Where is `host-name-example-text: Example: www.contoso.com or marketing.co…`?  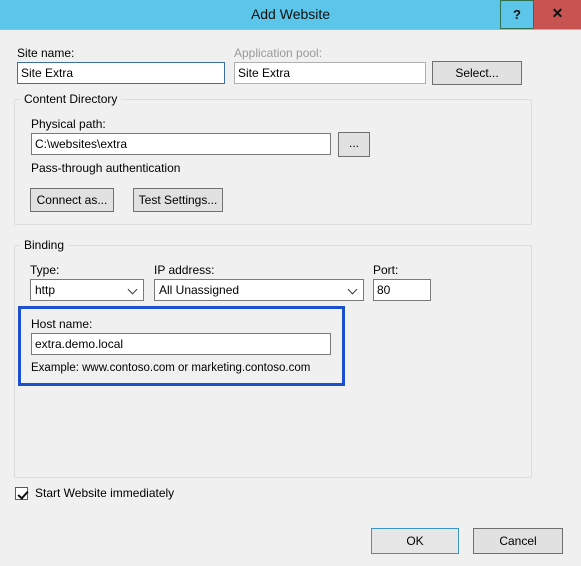
host-name-example-text: Example: www.contoso.com or marketing.co… is located at coordinates (171, 368).